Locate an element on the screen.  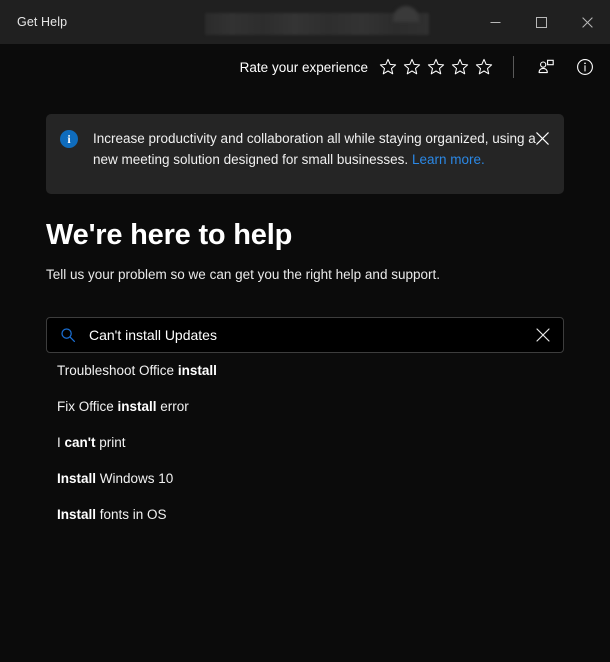
suggestion-label: Install fonts in OS is located at coordinates (112, 515).